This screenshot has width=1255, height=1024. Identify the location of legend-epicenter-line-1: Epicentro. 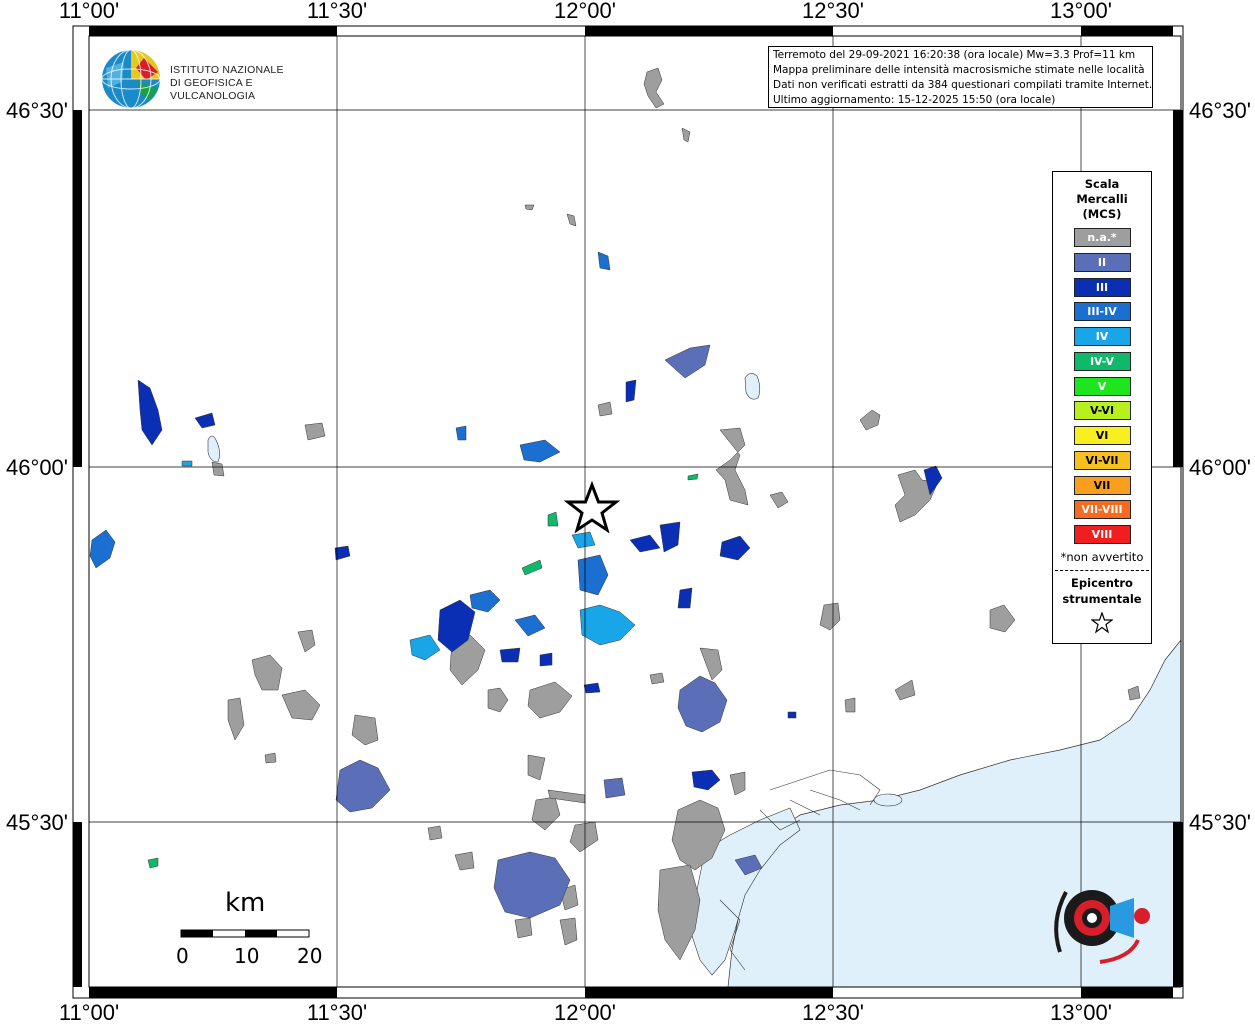
(1102, 582).